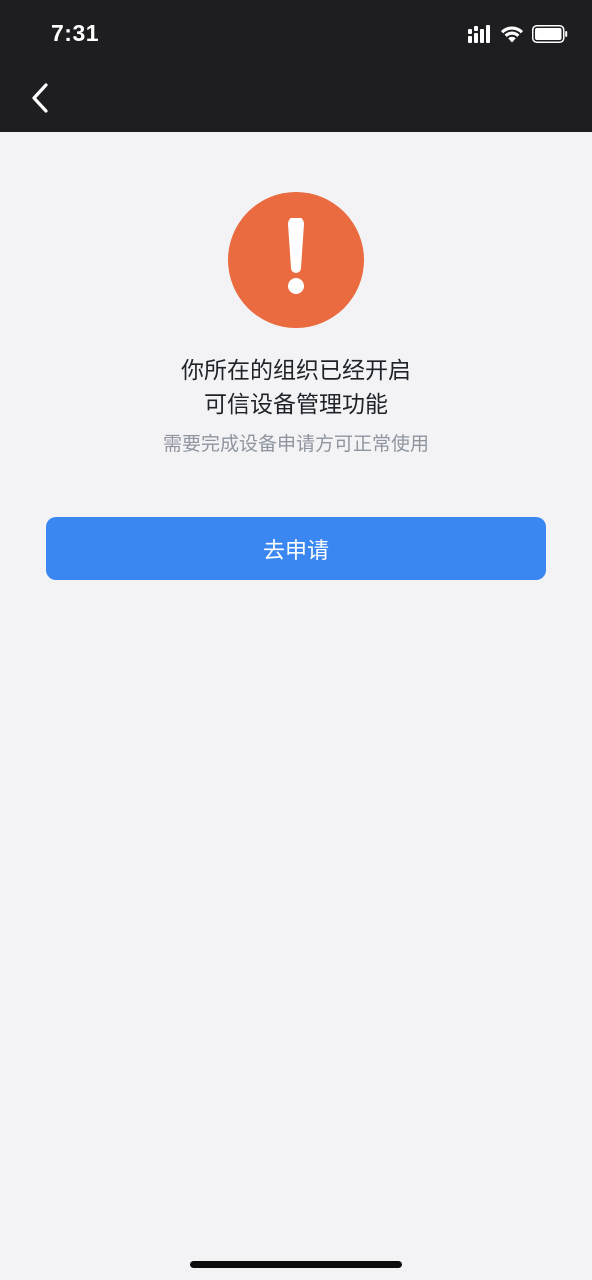 This screenshot has height=1280, width=592. Describe the element at coordinates (75, 33) in the screenshot. I see `status-time: 7:31` at that location.